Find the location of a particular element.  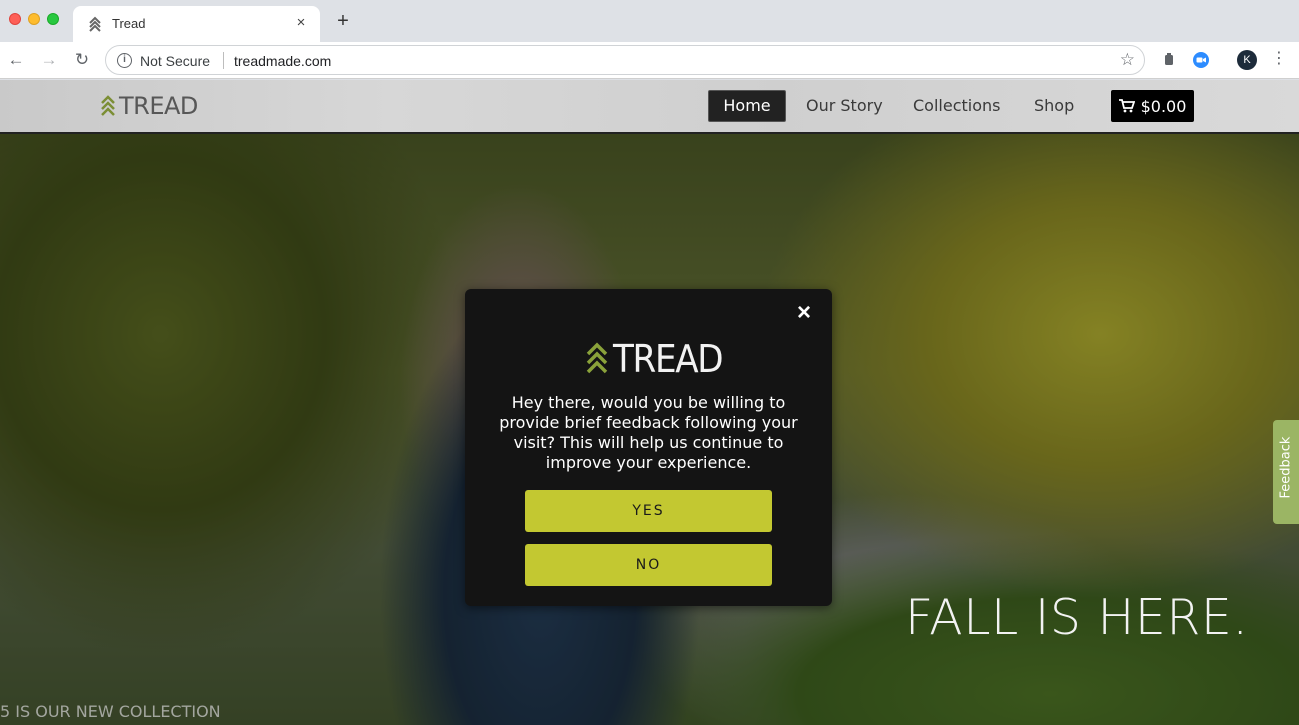

no-button: NO is located at coordinates (648, 565).